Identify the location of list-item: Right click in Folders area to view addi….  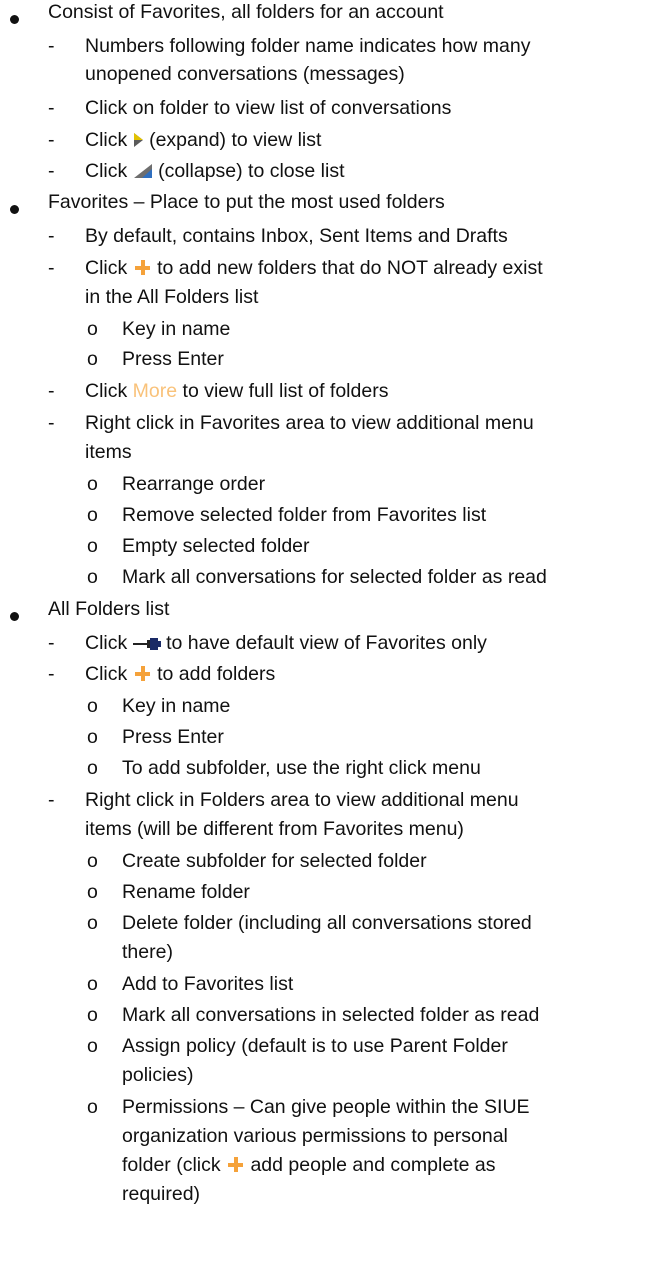
(302, 800).